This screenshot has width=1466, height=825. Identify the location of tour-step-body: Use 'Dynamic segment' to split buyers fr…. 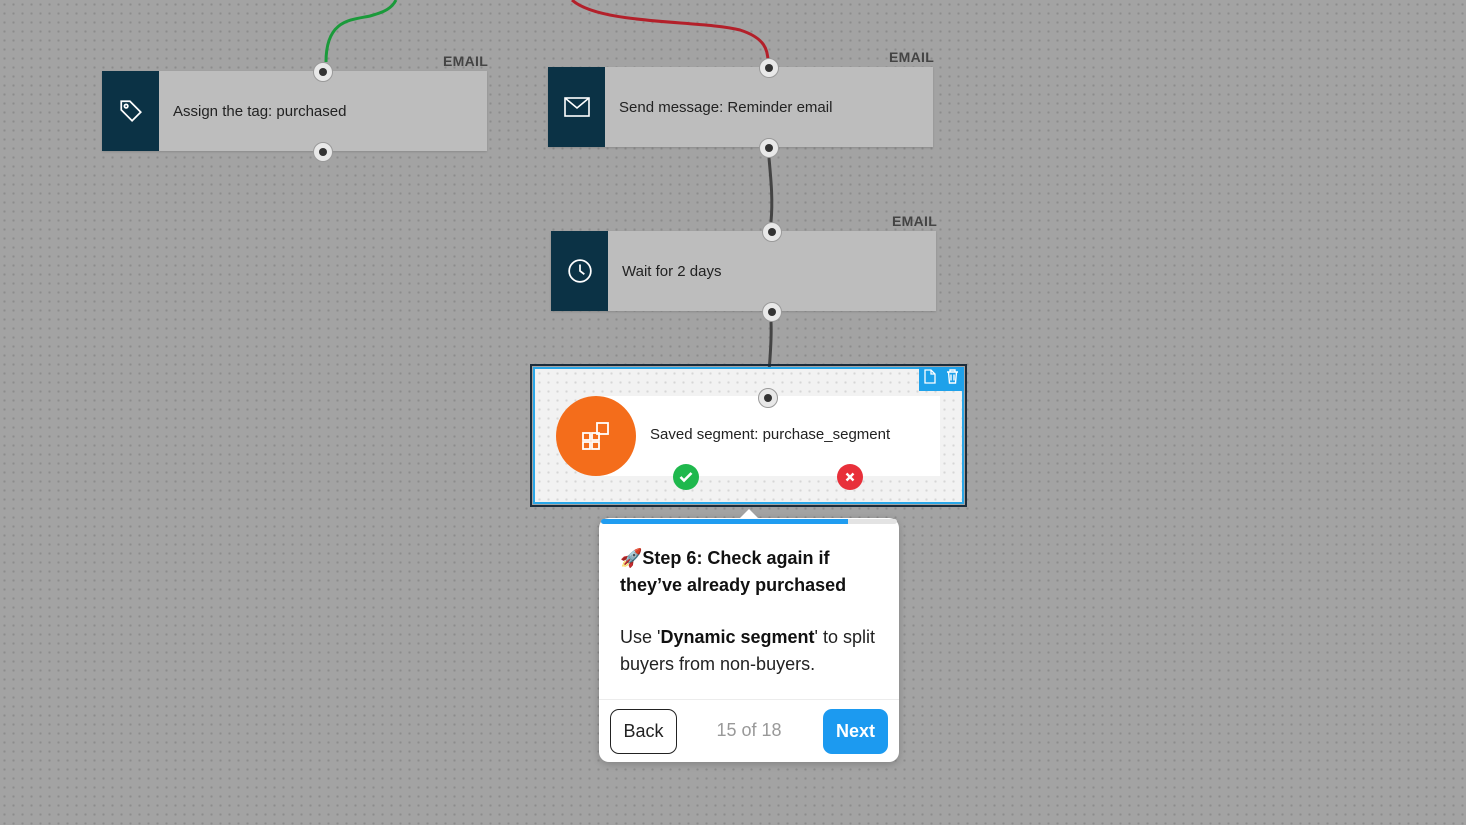
(747, 650).